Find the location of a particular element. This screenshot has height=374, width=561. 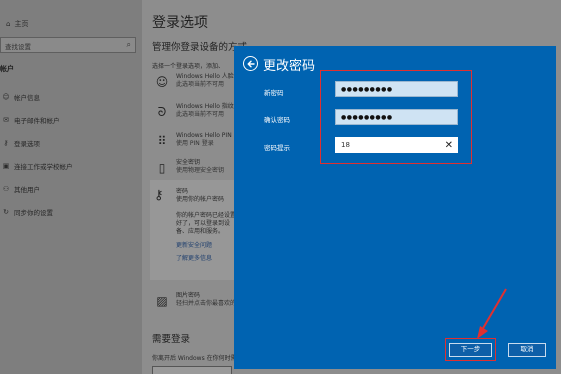

sidebar-item-sync: ↻ 同步你的设置 is located at coordinates (27, 212).